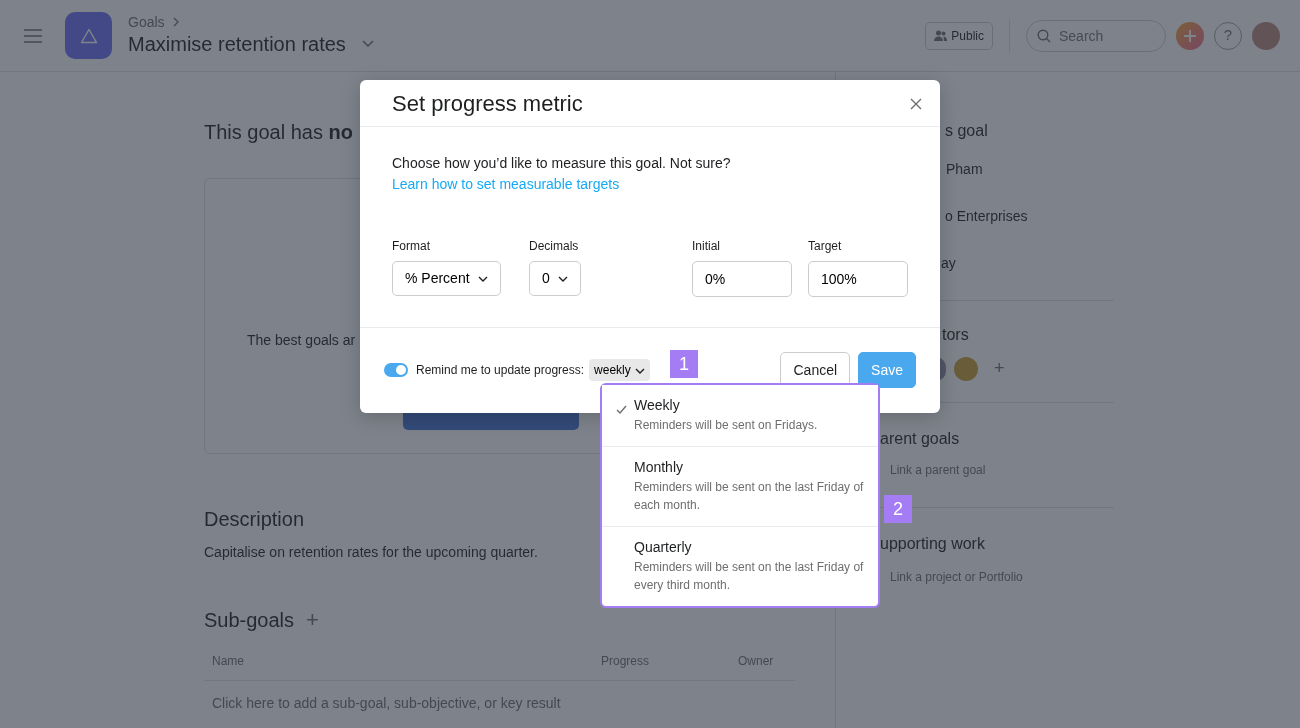 The height and width of the screenshot is (728, 1300). What do you see at coordinates (941, 35) in the screenshot?
I see `people-icon` at bounding box center [941, 35].